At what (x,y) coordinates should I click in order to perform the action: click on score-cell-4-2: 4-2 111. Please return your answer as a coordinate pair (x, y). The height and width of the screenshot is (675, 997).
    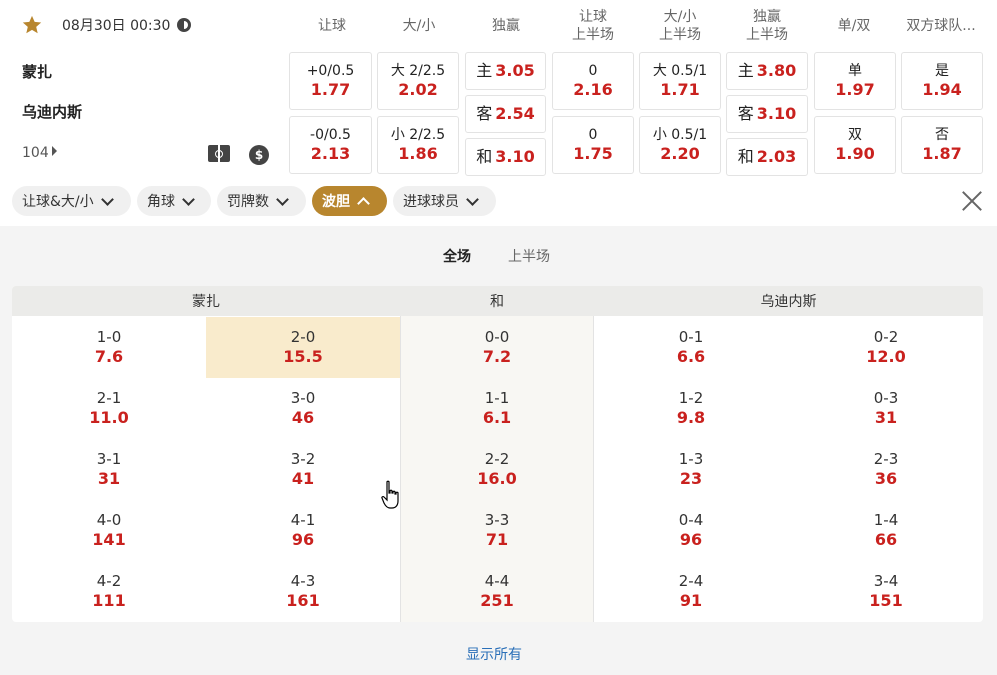
    Looking at the image, I should click on (109, 591).